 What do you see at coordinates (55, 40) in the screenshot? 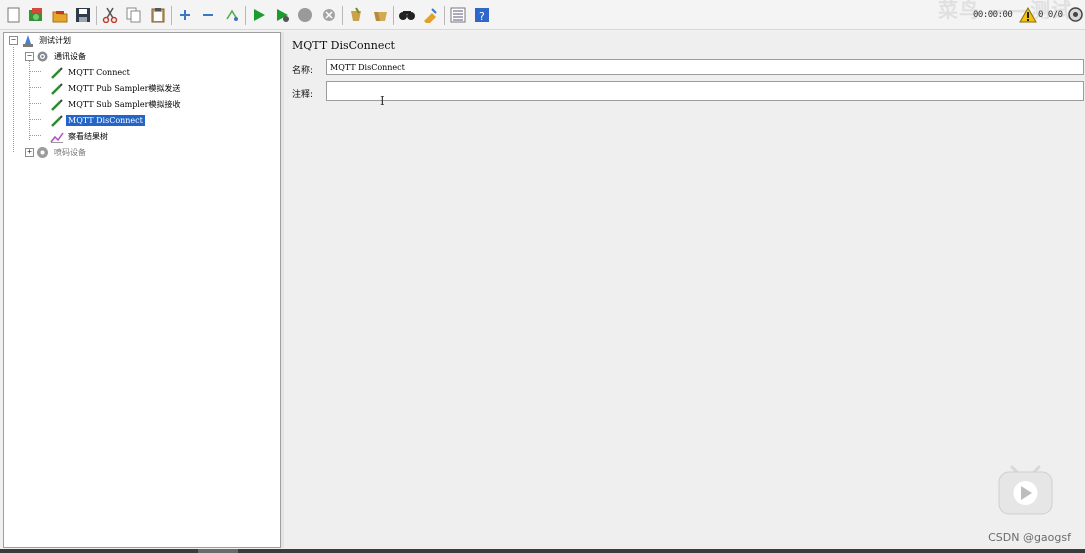
I see `tree-node-label: 测试计划` at bounding box center [55, 40].